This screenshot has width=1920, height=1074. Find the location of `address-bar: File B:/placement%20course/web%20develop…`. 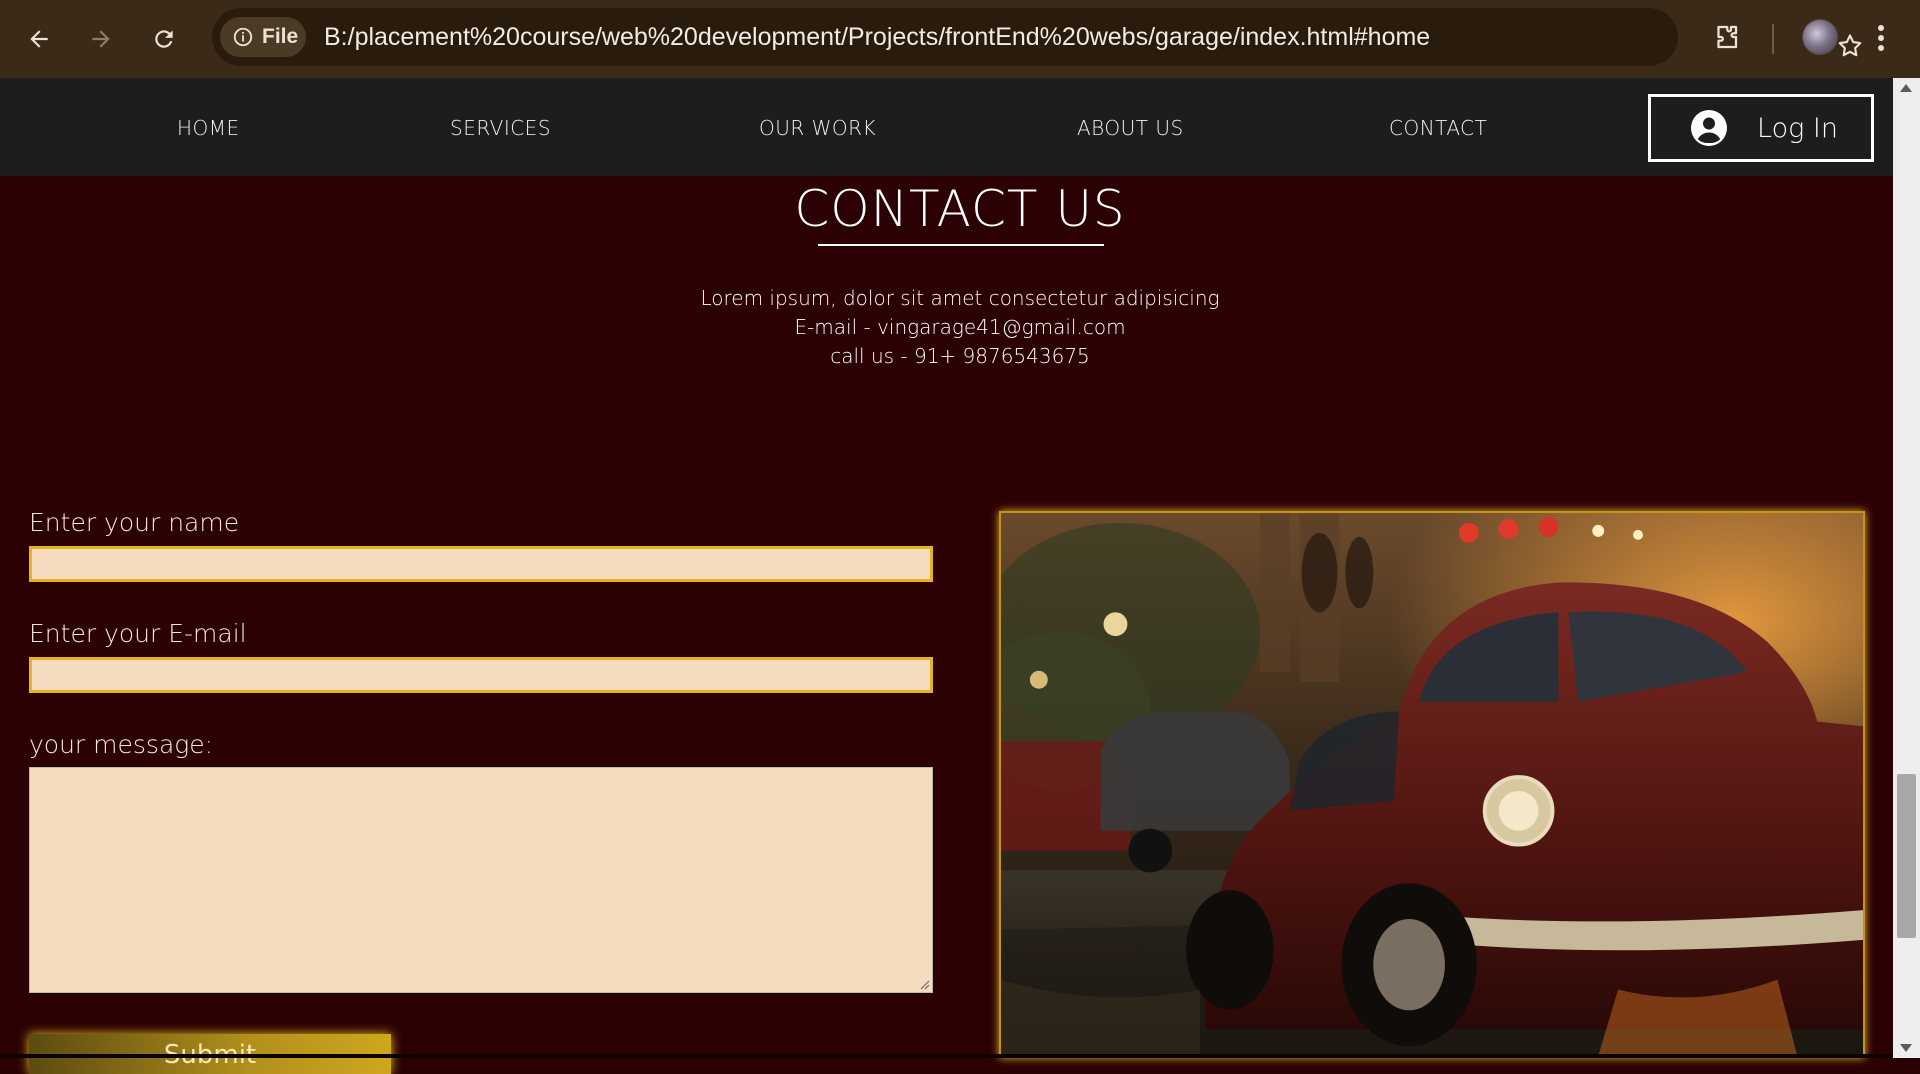

address-bar: File B:/placement%20course/web%20develop… is located at coordinates (1037, 37).